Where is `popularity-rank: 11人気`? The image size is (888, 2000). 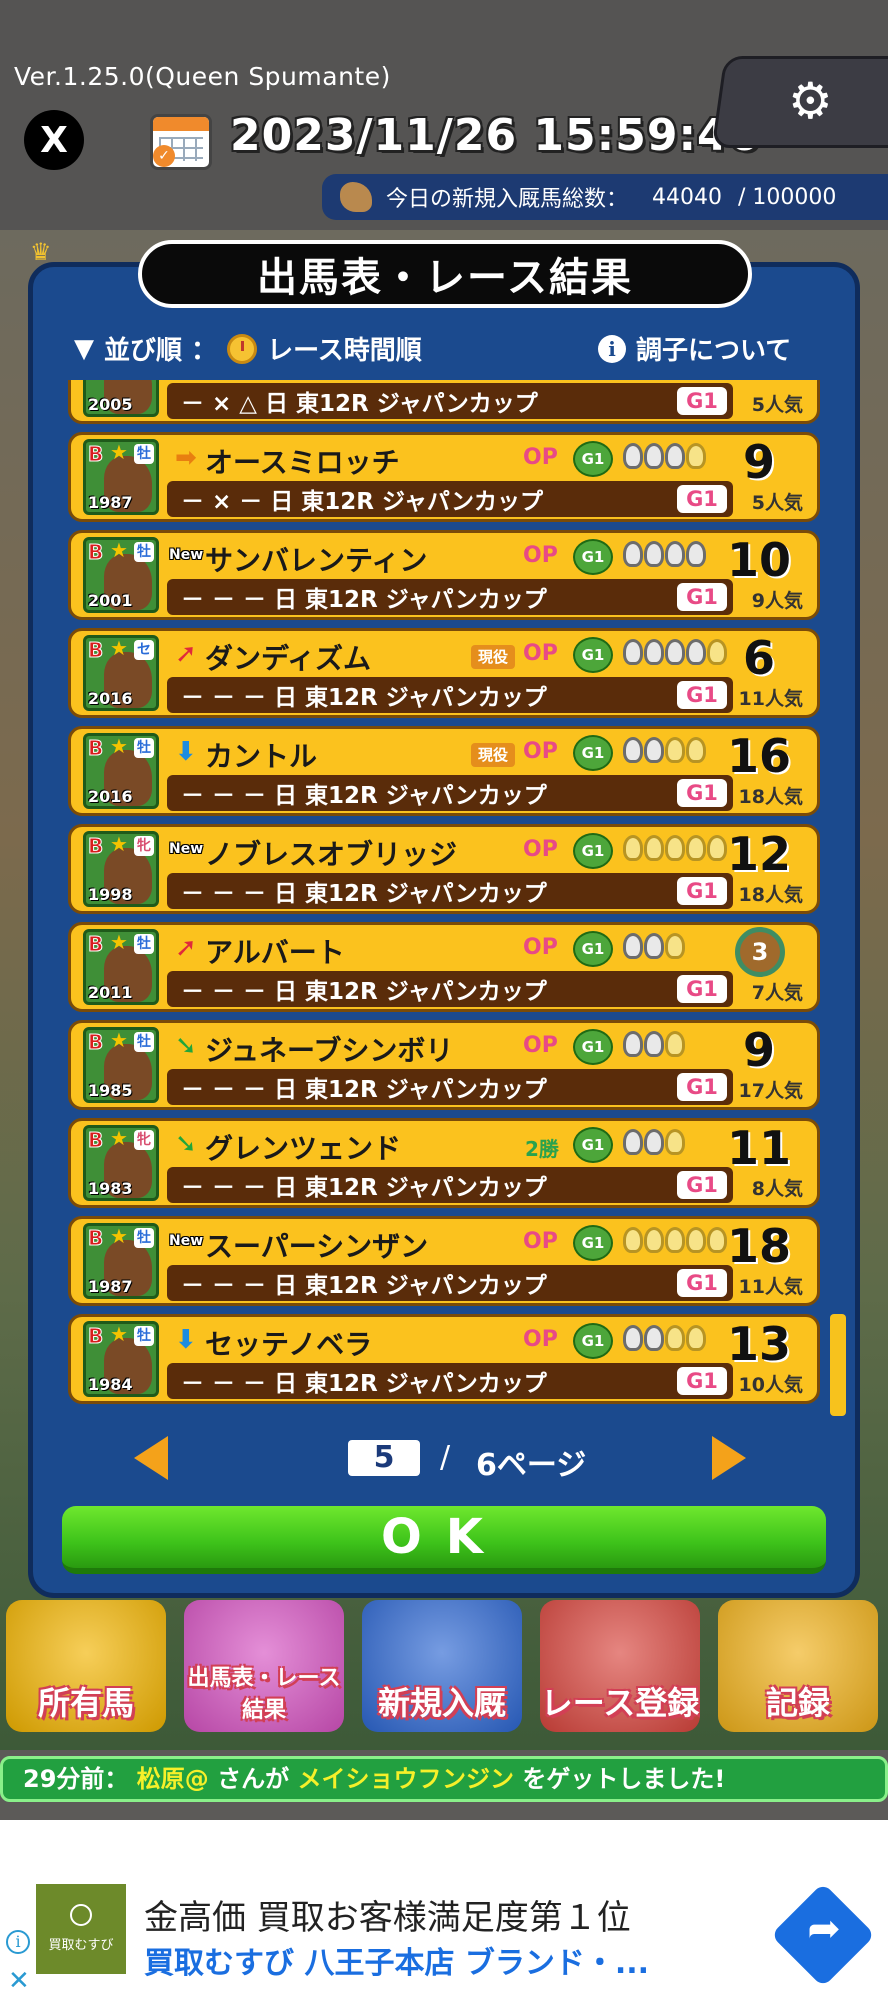
popularity-rank: 11人気 is located at coordinates (770, 699).